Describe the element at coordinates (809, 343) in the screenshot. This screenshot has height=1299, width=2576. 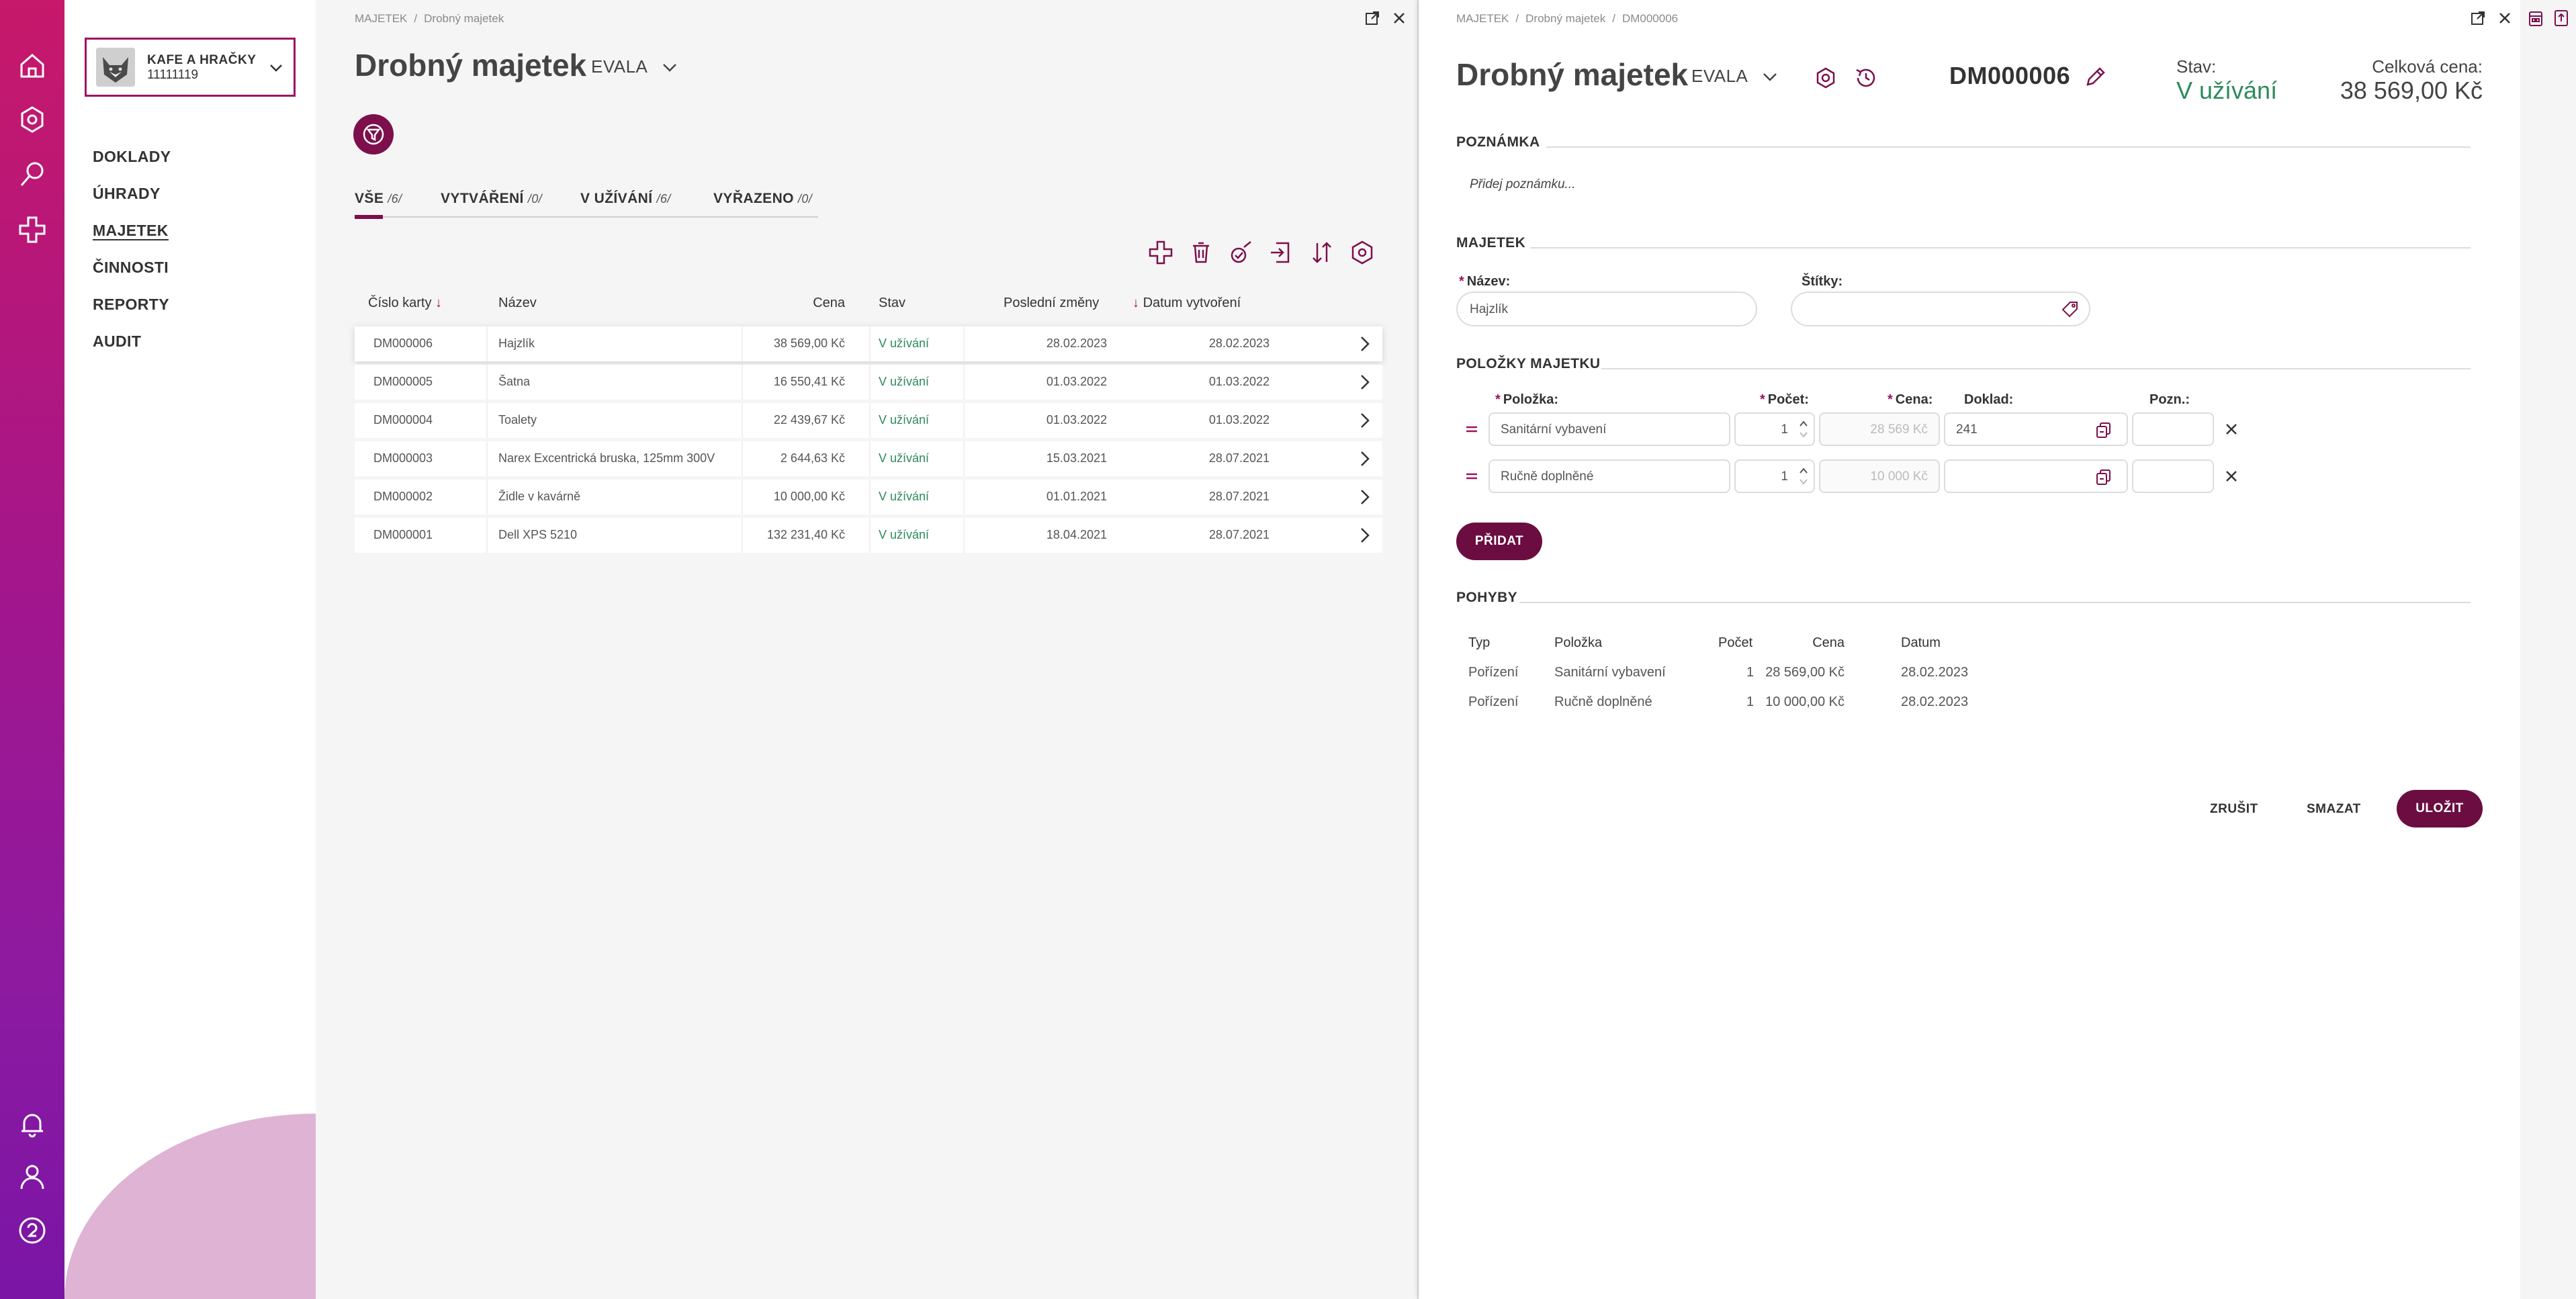
I see `price-cell: 38 569,00 Kč` at that location.